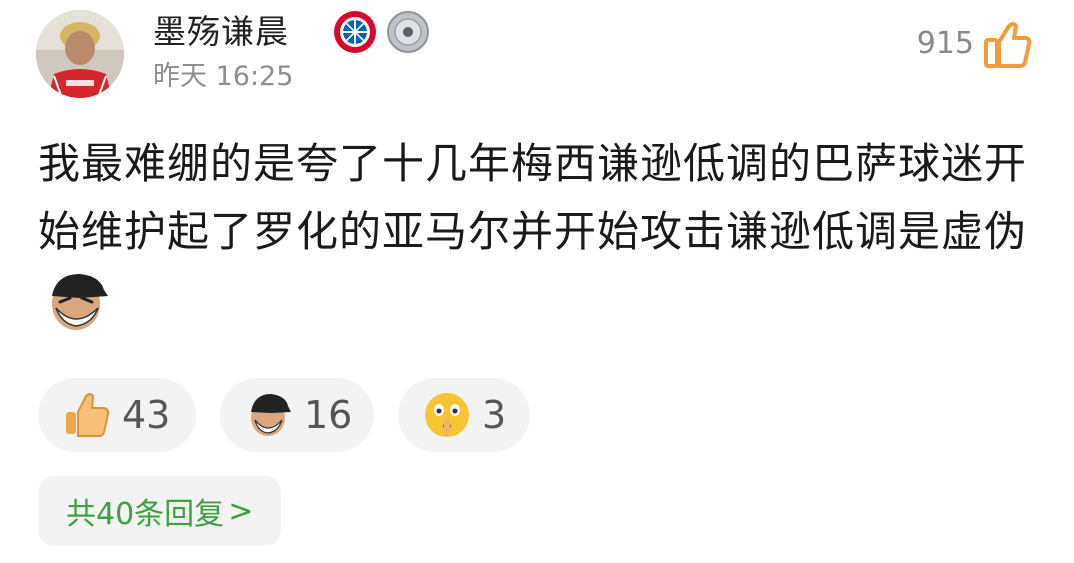 Image resolution: width=1074 pixels, height=563 pixels. I want to click on shush-face-icon, so click(447, 415).